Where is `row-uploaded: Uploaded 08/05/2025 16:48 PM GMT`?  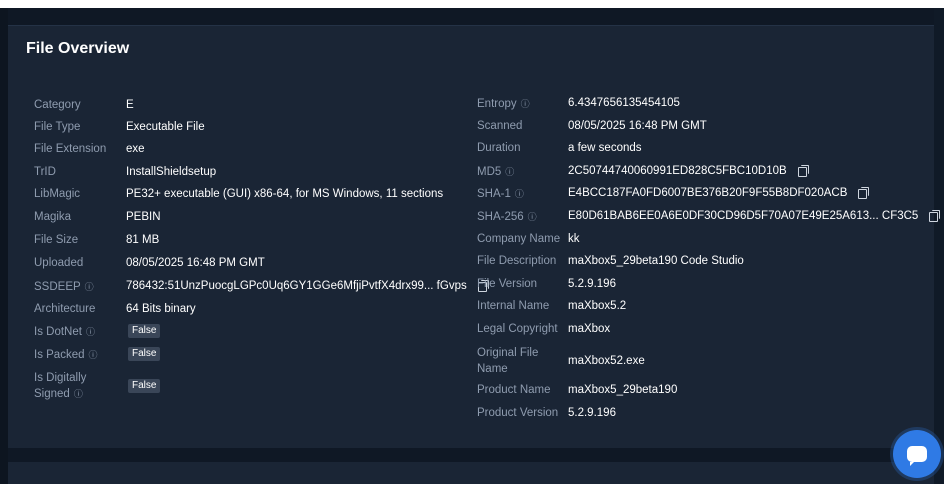
row-uploaded: Uploaded 08/05/2025 16:48 PM GMT is located at coordinates (149, 263).